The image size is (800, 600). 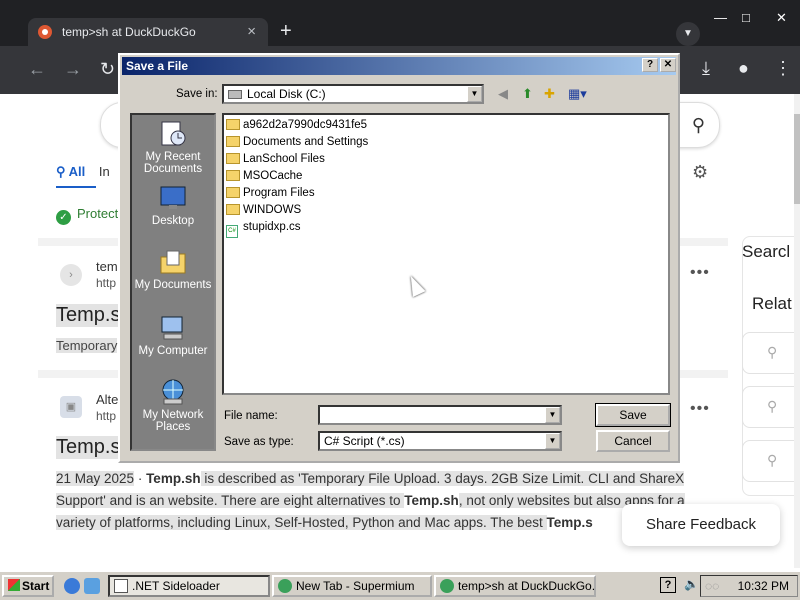 What do you see at coordinates (121, 586) in the screenshot?
I see `window-icon` at bounding box center [121, 586].